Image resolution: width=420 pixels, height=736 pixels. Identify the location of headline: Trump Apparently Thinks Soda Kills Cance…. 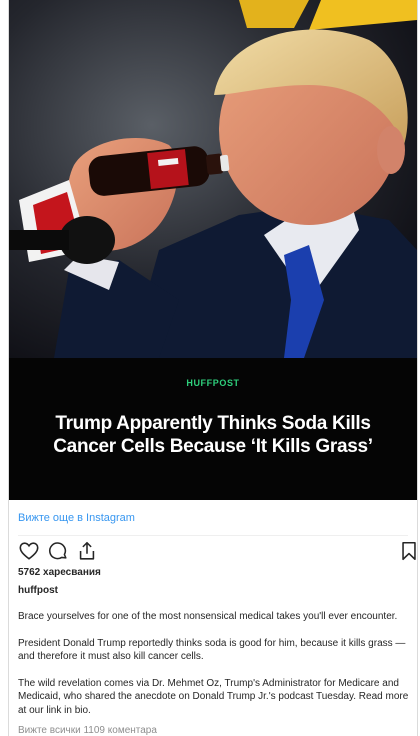
(213, 435).